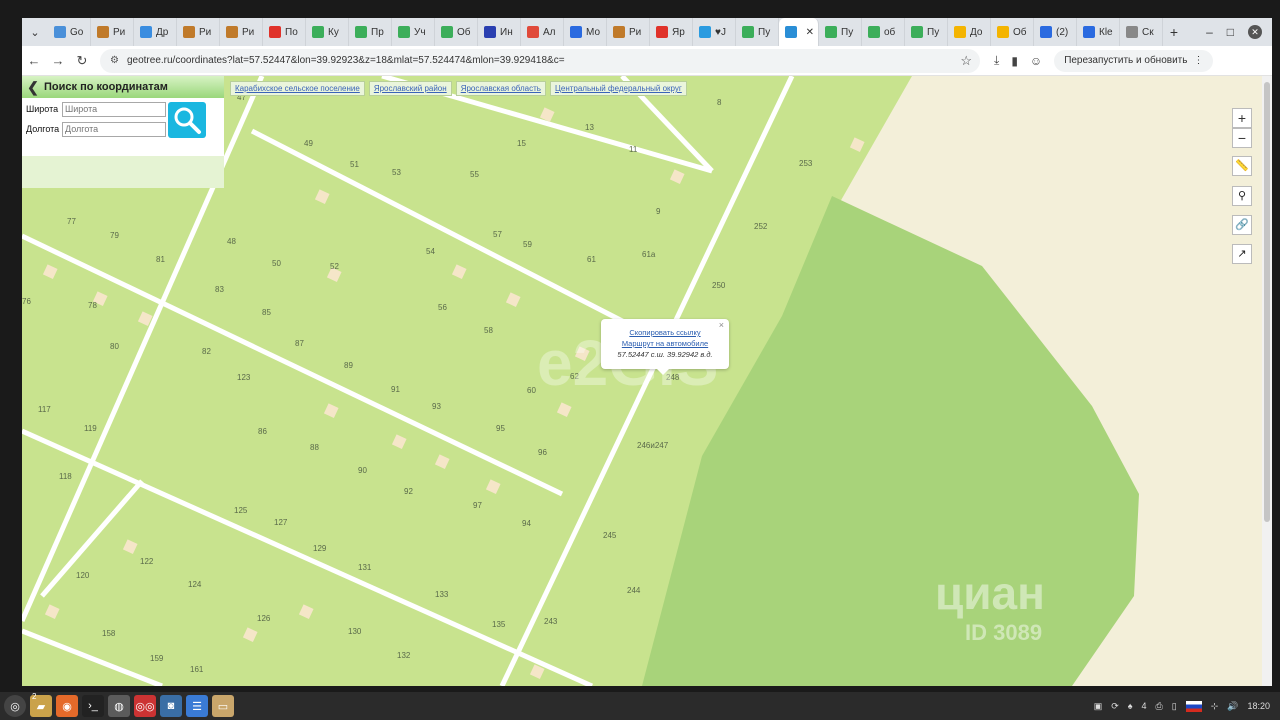  What do you see at coordinates (847, 32) in the screenshot?
I see `tab-label: Пу` at bounding box center [847, 32].